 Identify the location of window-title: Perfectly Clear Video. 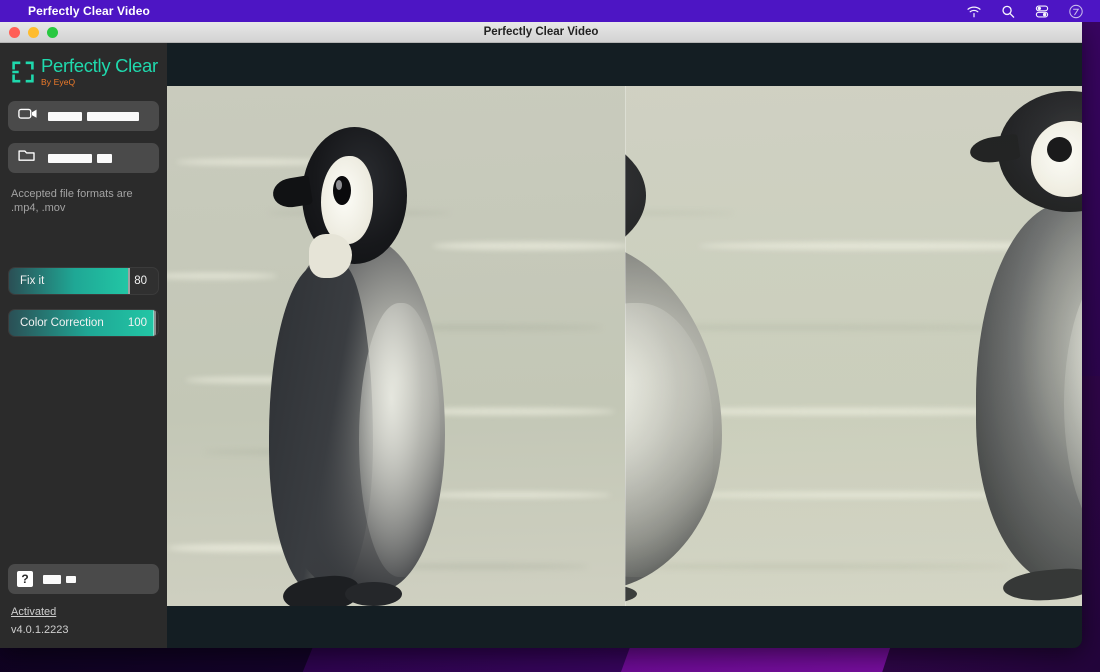
(541, 32).